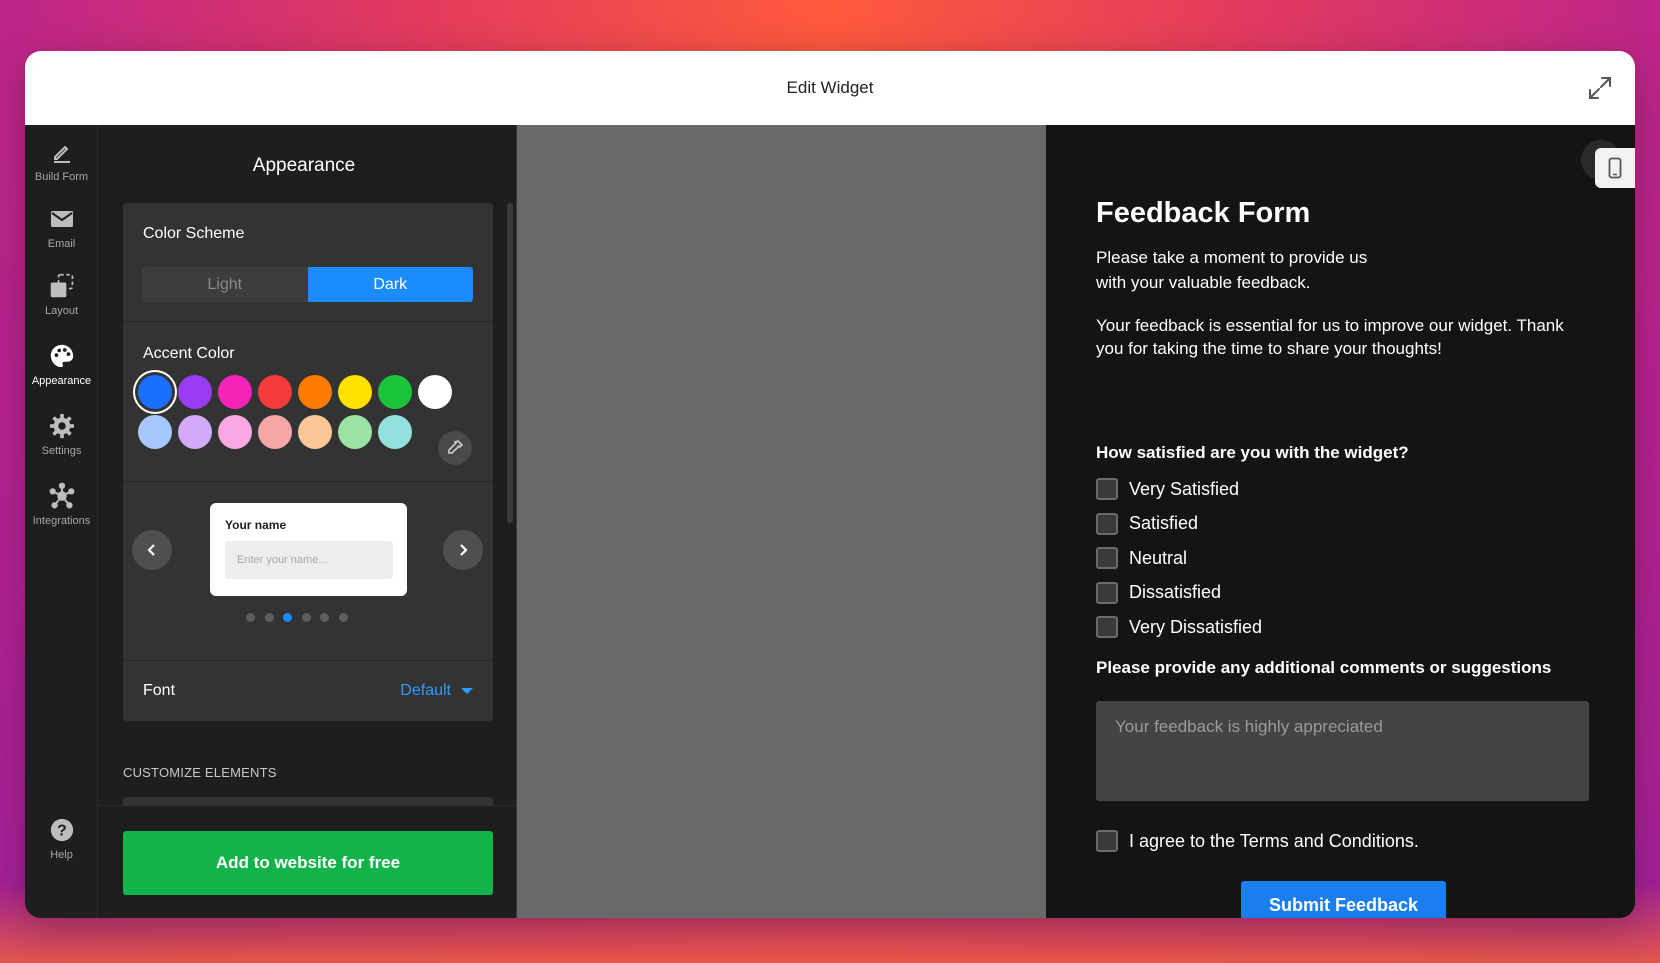 The width and height of the screenshot is (1660, 963). I want to click on carousel-next-button, so click(463, 550).